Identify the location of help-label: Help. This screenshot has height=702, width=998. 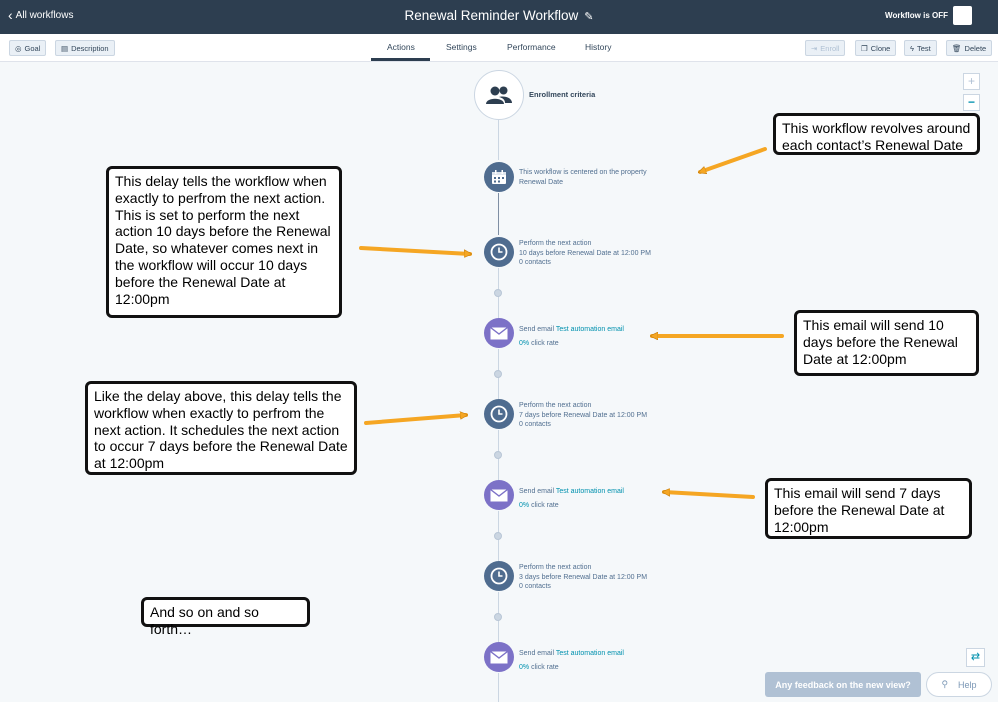
(967, 684).